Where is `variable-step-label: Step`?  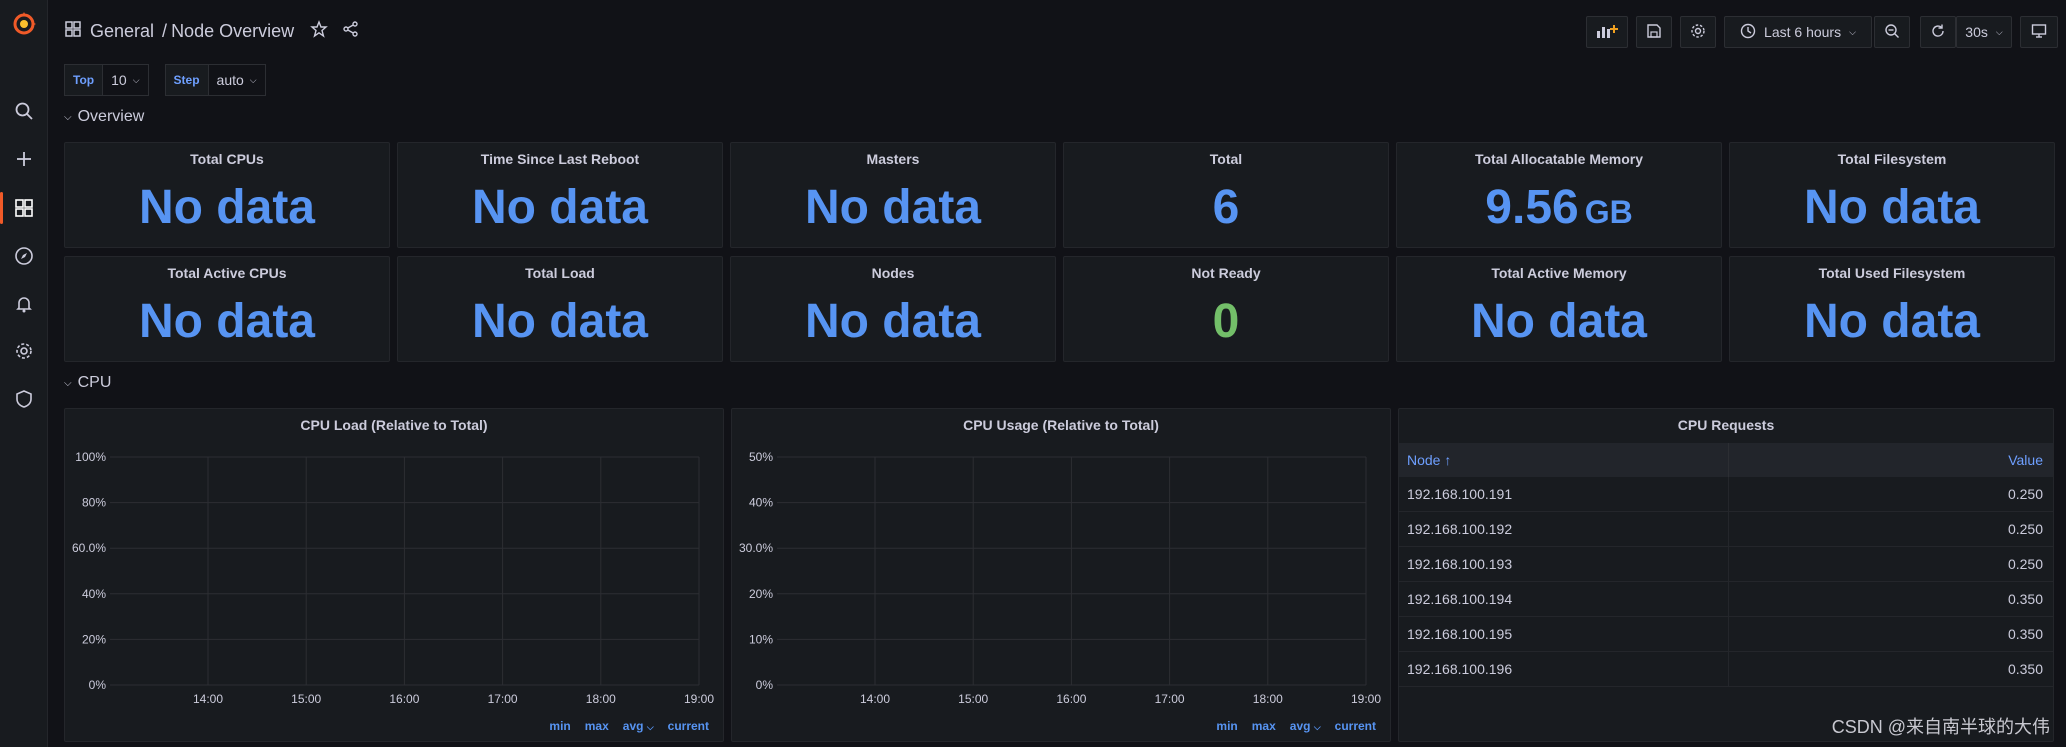 variable-step-label: Step is located at coordinates (186, 80).